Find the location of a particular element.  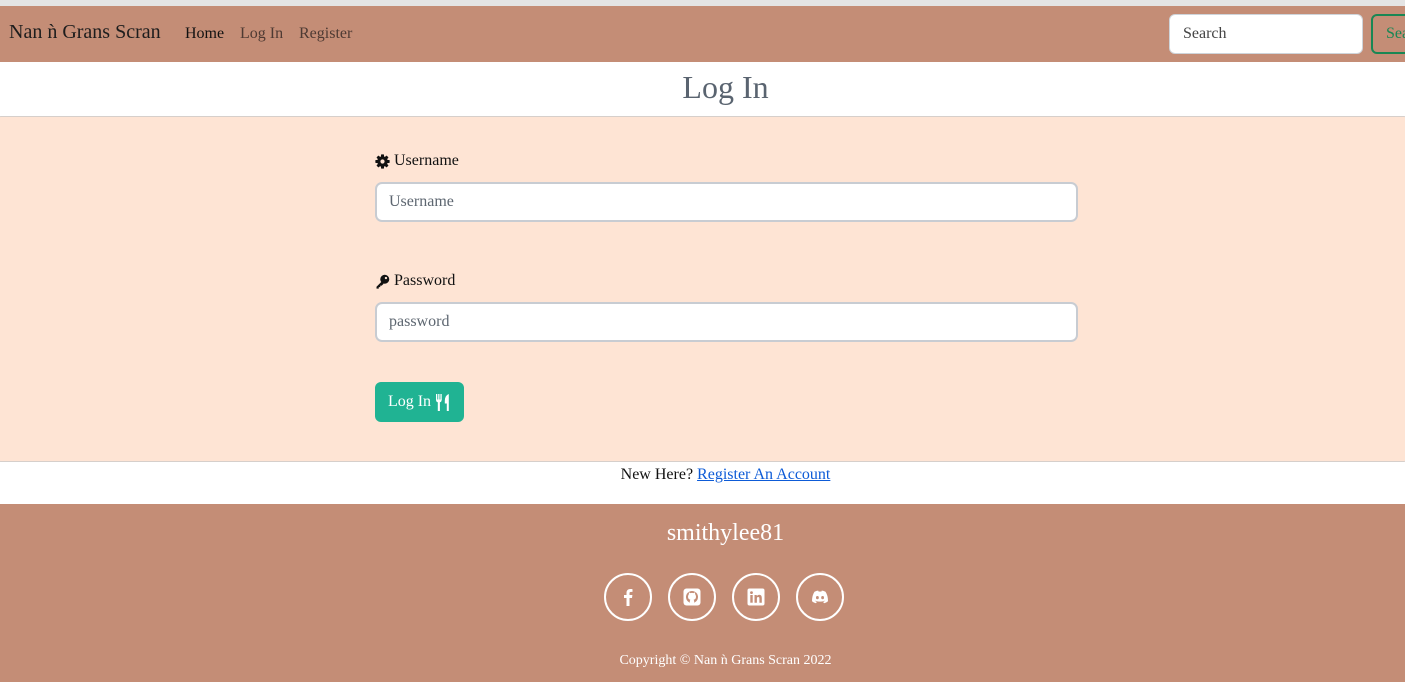

nav-link-register: Register is located at coordinates (325, 34).